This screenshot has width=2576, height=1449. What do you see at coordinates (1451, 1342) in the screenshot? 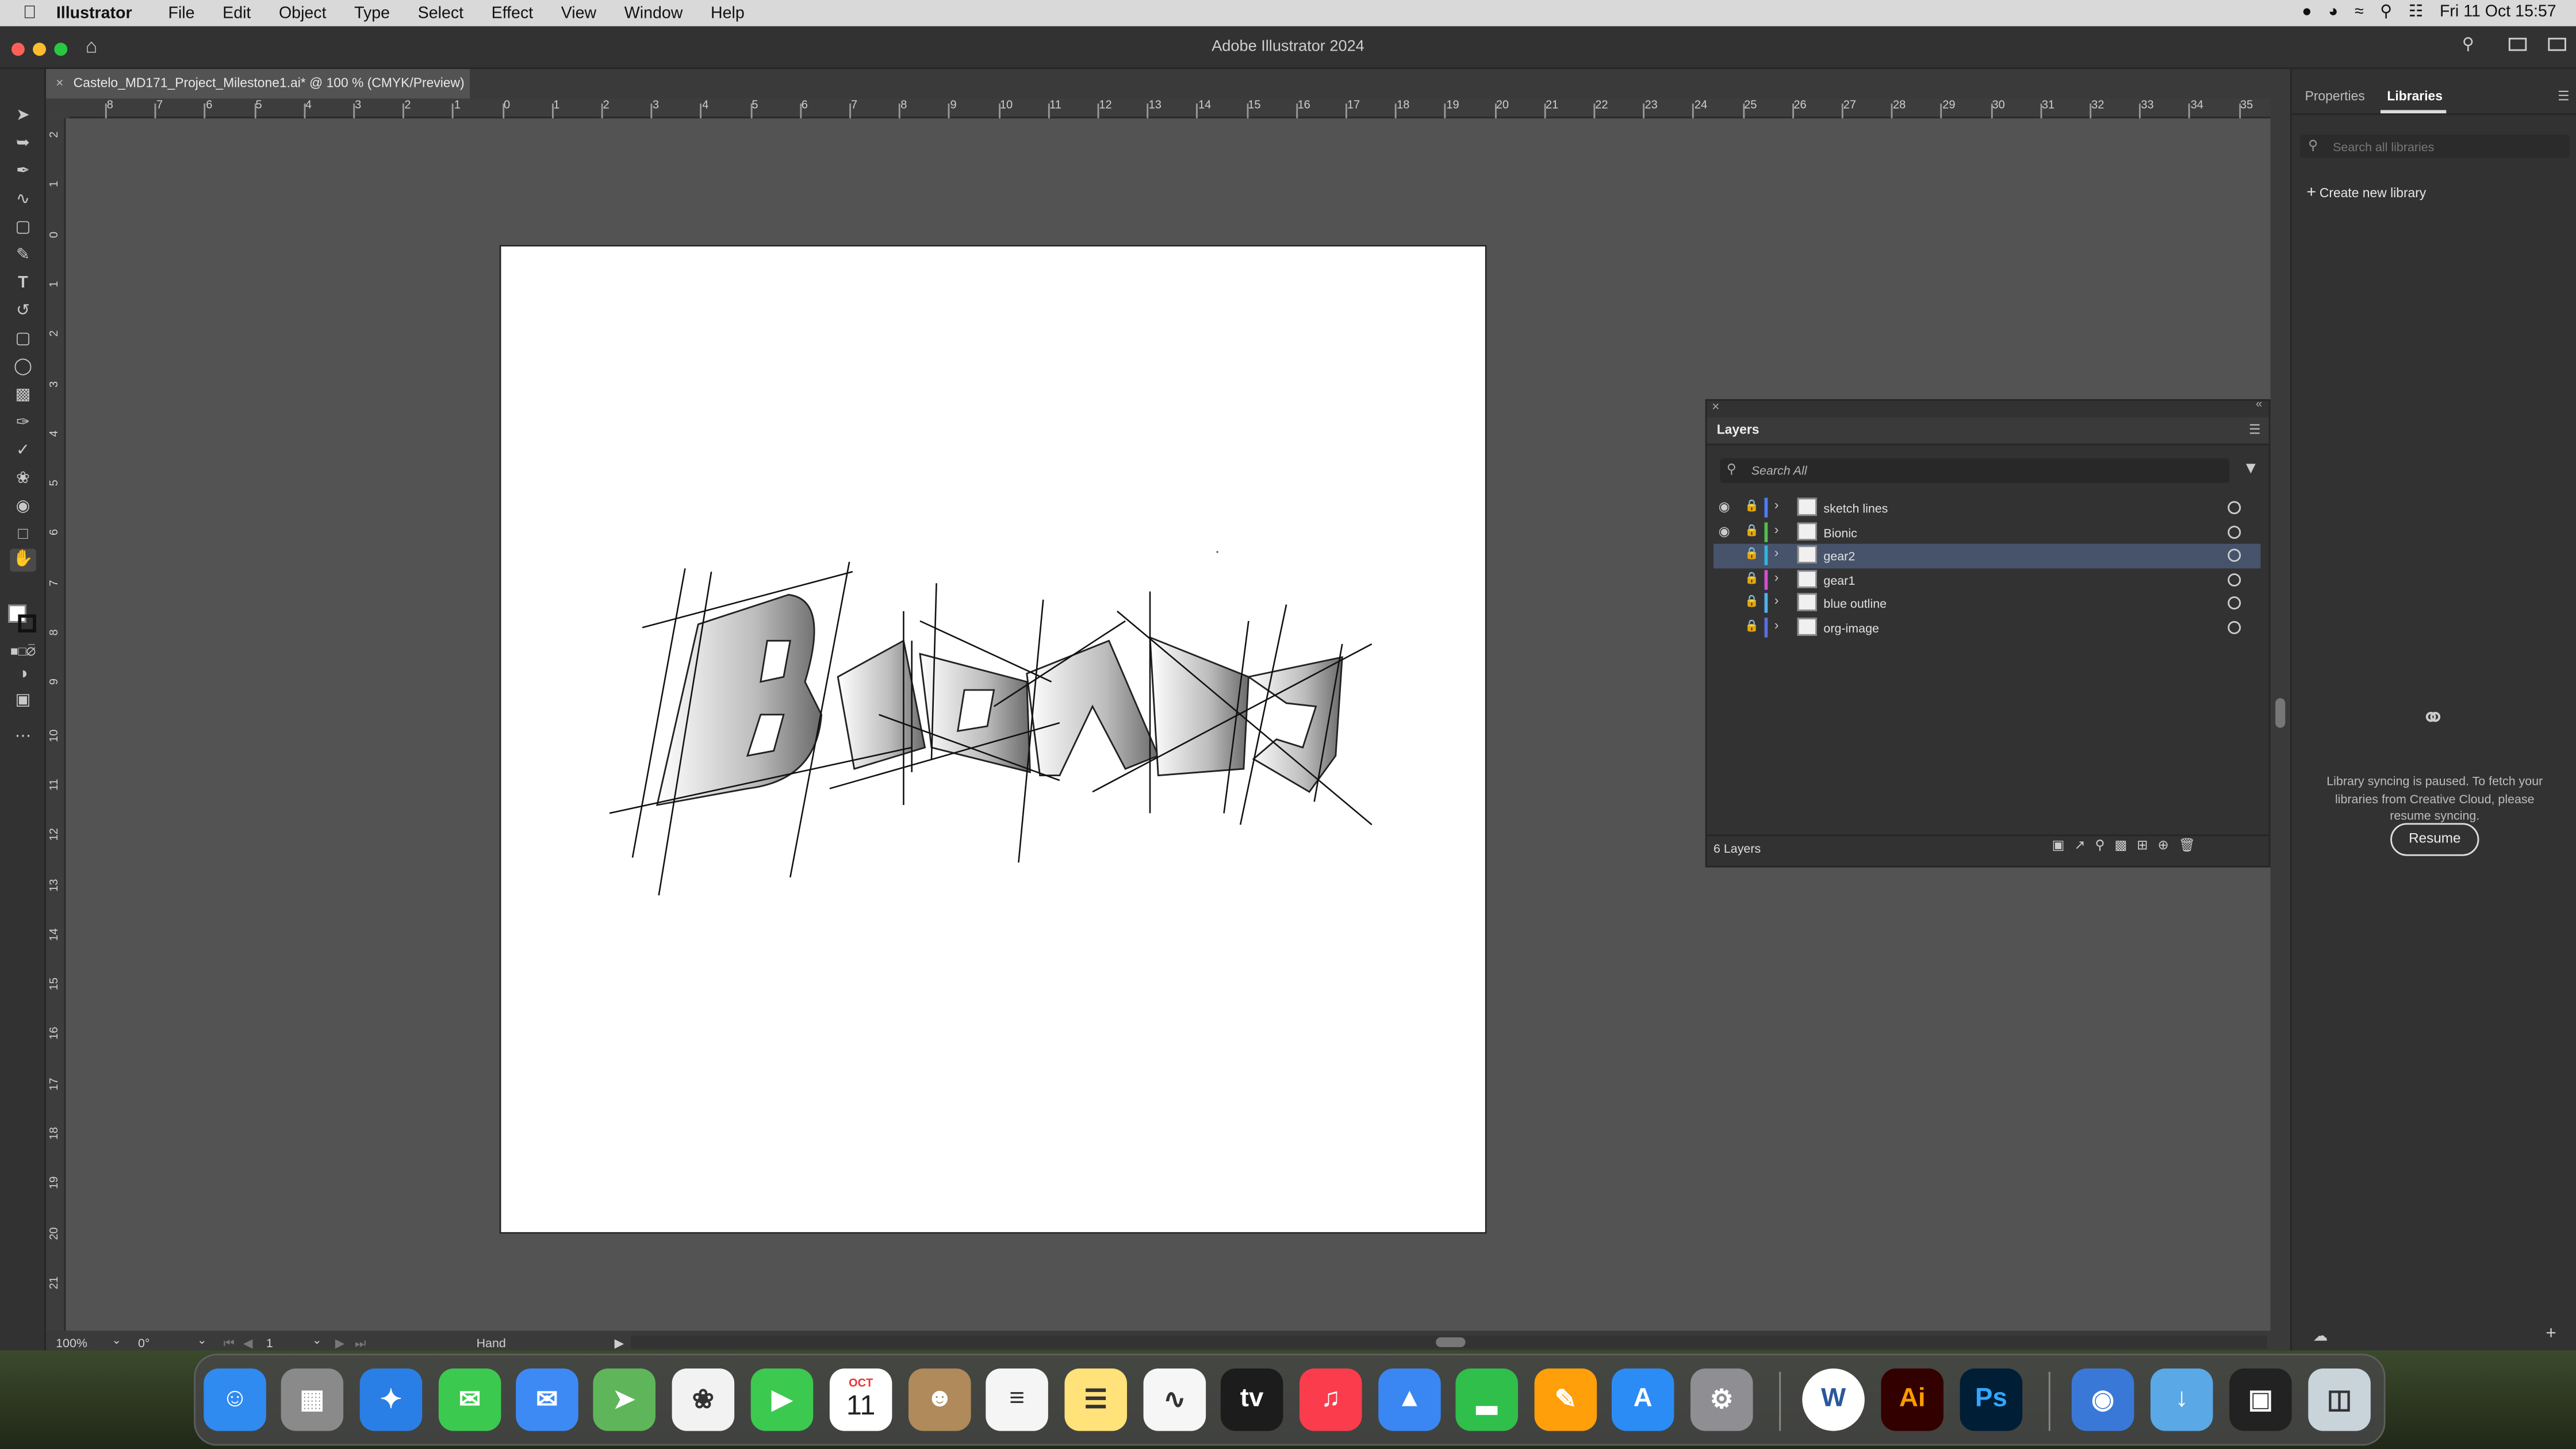
I see `horizontal-scroll-thumb` at bounding box center [1451, 1342].